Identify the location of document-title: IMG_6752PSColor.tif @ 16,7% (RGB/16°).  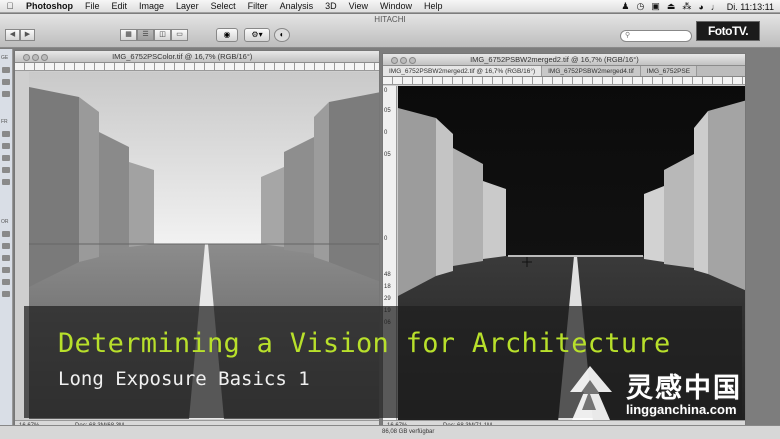
(182, 56).